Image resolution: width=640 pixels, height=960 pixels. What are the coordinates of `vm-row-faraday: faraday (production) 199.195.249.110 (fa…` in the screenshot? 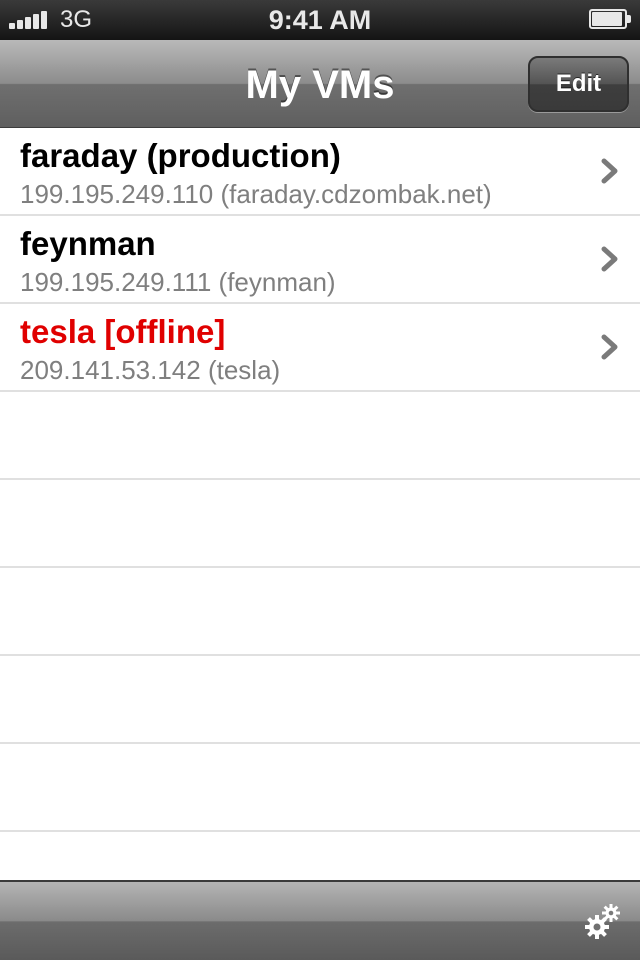 It's located at (320, 172).